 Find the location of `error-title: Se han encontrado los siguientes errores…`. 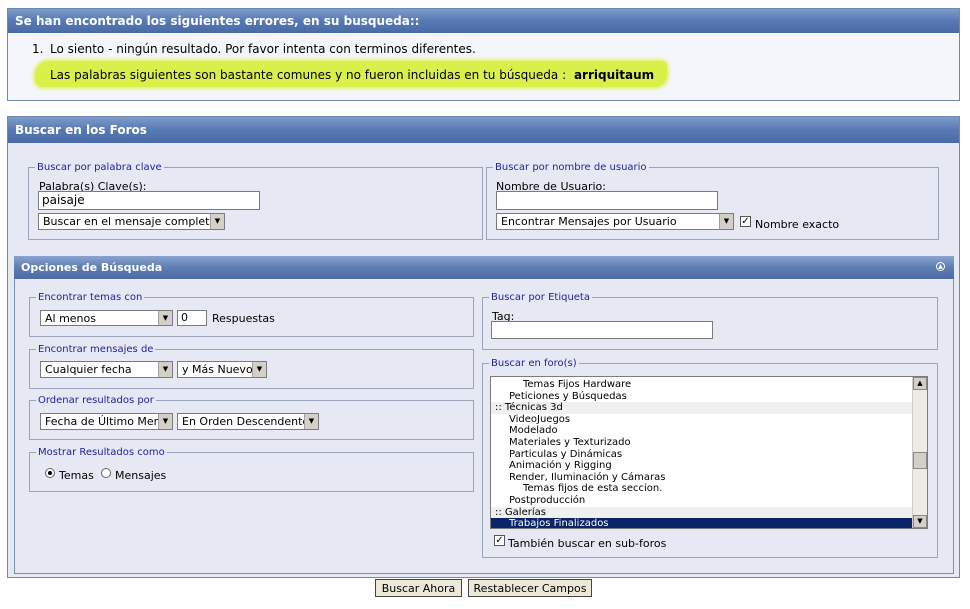

error-title: Se han encontrado los siguientes errores… is located at coordinates (483, 21).